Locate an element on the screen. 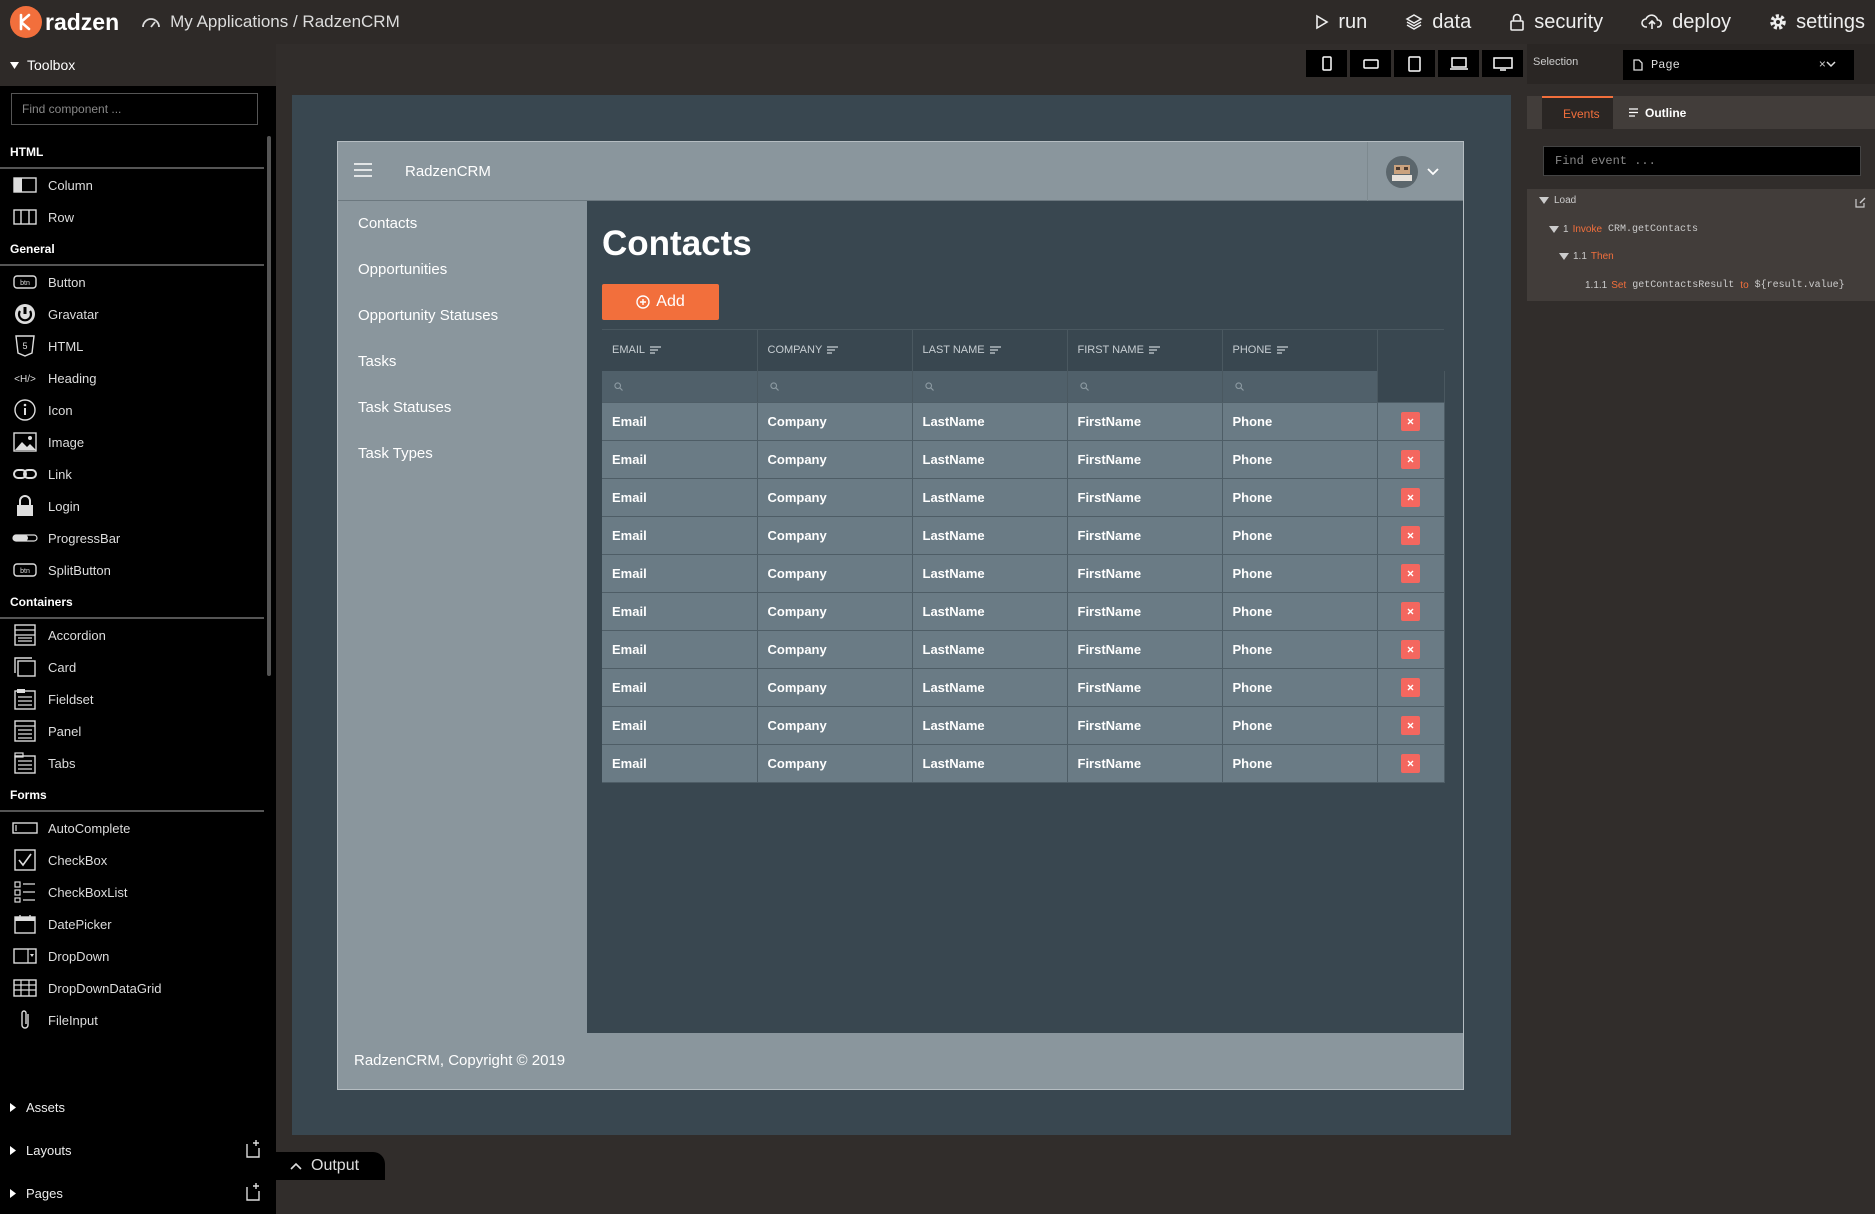 The width and height of the screenshot is (1875, 1214). toolbox-item-tabs: Tabs is located at coordinates (132, 763).